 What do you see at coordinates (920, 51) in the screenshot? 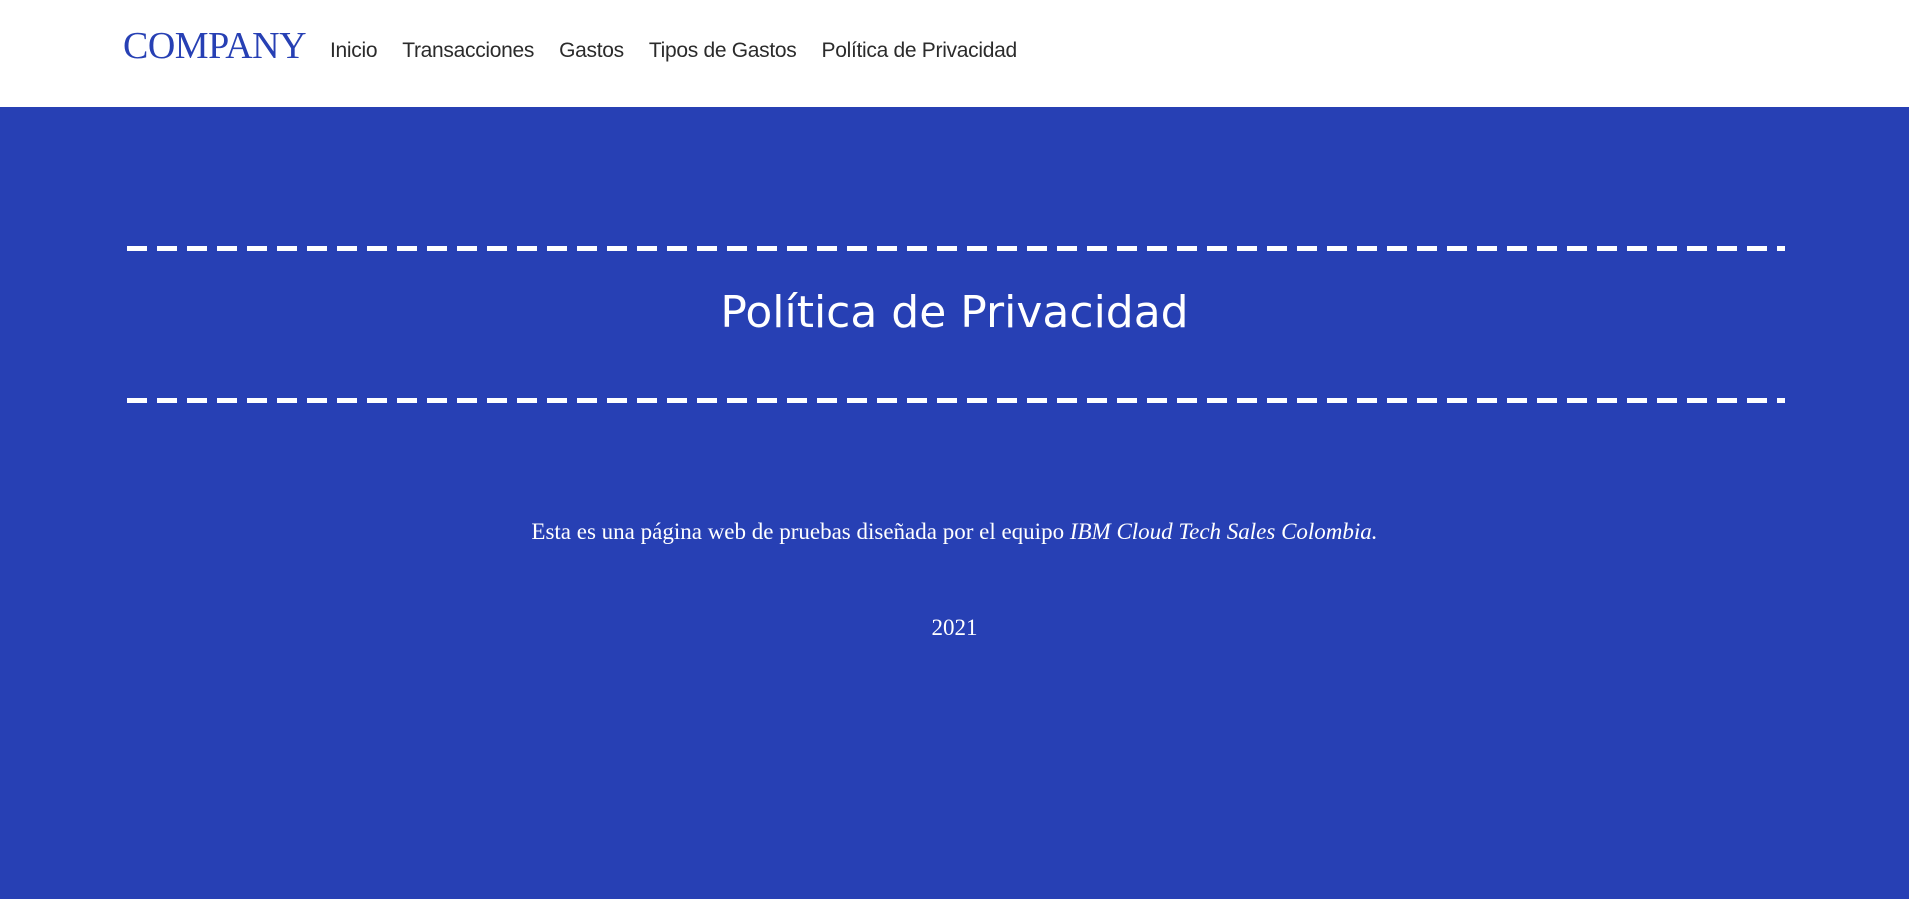
I see `nav-link-politica-de-privacidad: Política de Privacidad` at bounding box center [920, 51].